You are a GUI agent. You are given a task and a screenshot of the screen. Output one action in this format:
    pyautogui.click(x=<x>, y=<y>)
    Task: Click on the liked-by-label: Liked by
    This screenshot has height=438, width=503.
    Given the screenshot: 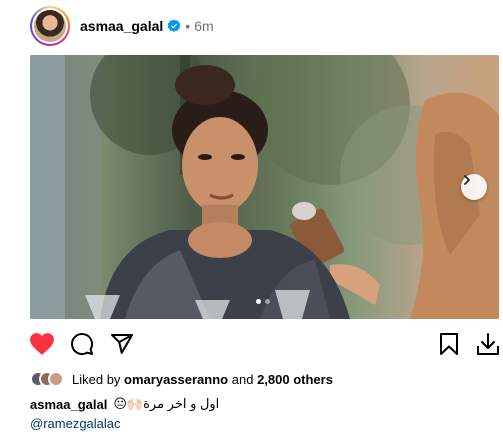 What is the action you would take?
    pyautogui.click(x=96, y=379)
    